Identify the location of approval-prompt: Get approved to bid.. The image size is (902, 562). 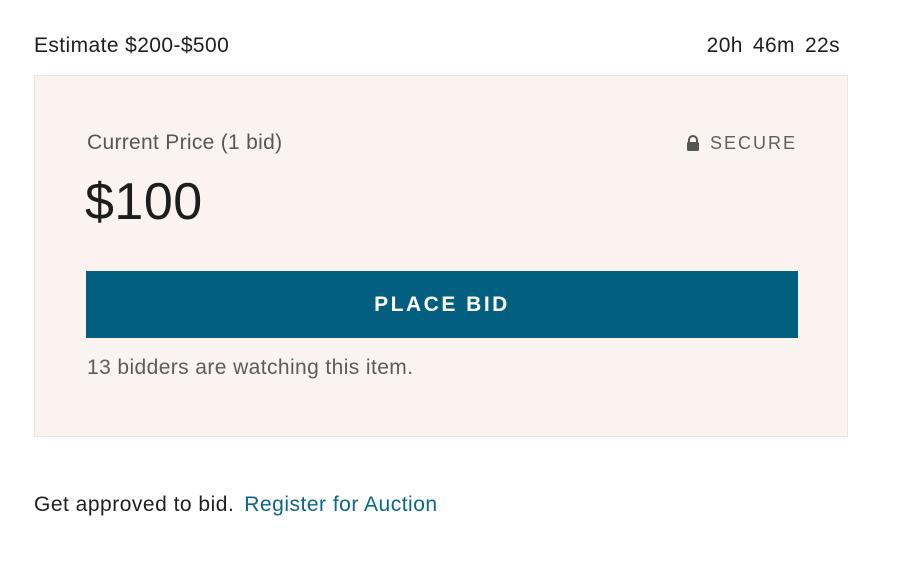
(134, 504).